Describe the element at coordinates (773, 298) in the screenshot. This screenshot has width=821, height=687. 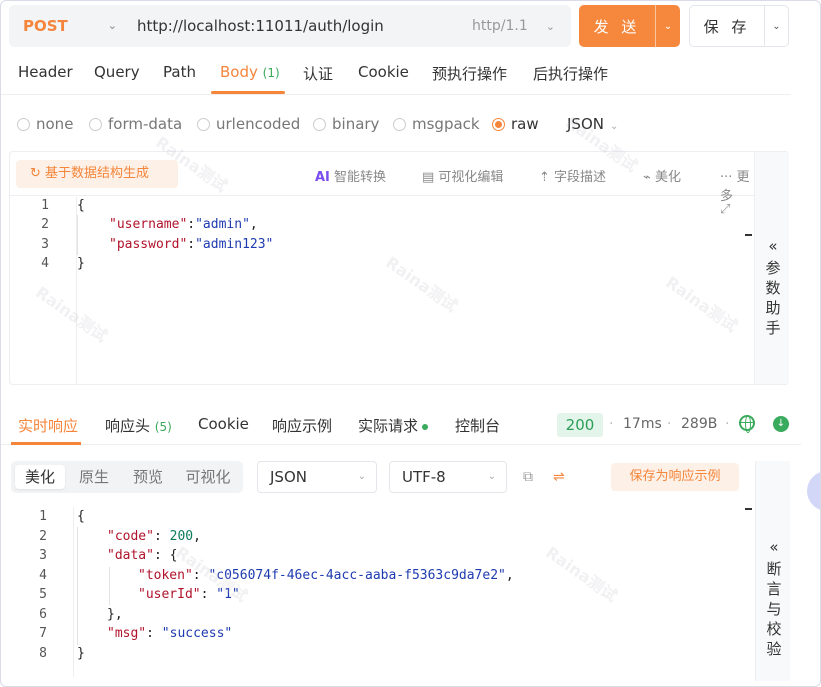
I see `param-helper-label: 参数助手` at that location.